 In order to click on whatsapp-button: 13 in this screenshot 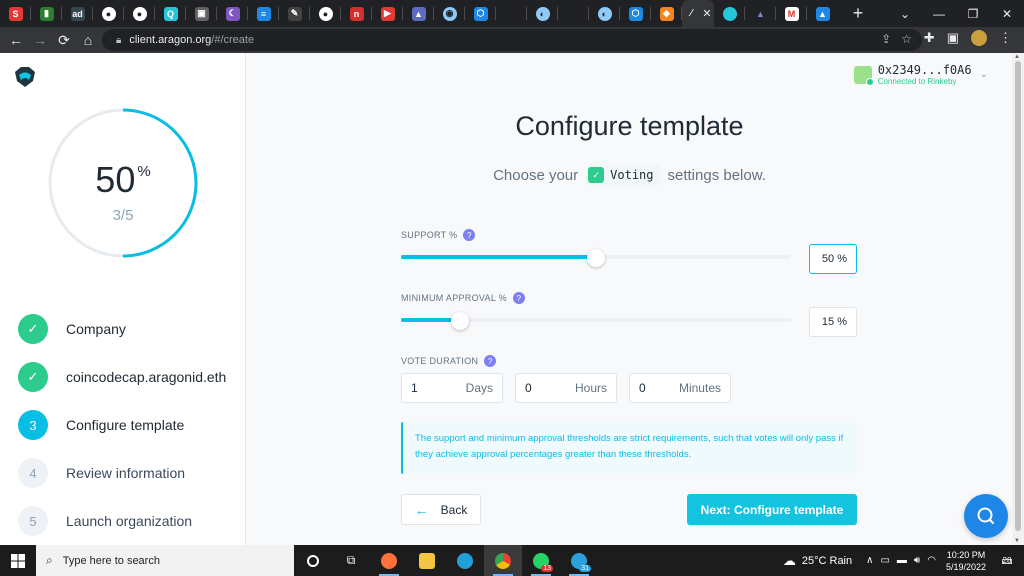, I will do `click(541, 560)`.